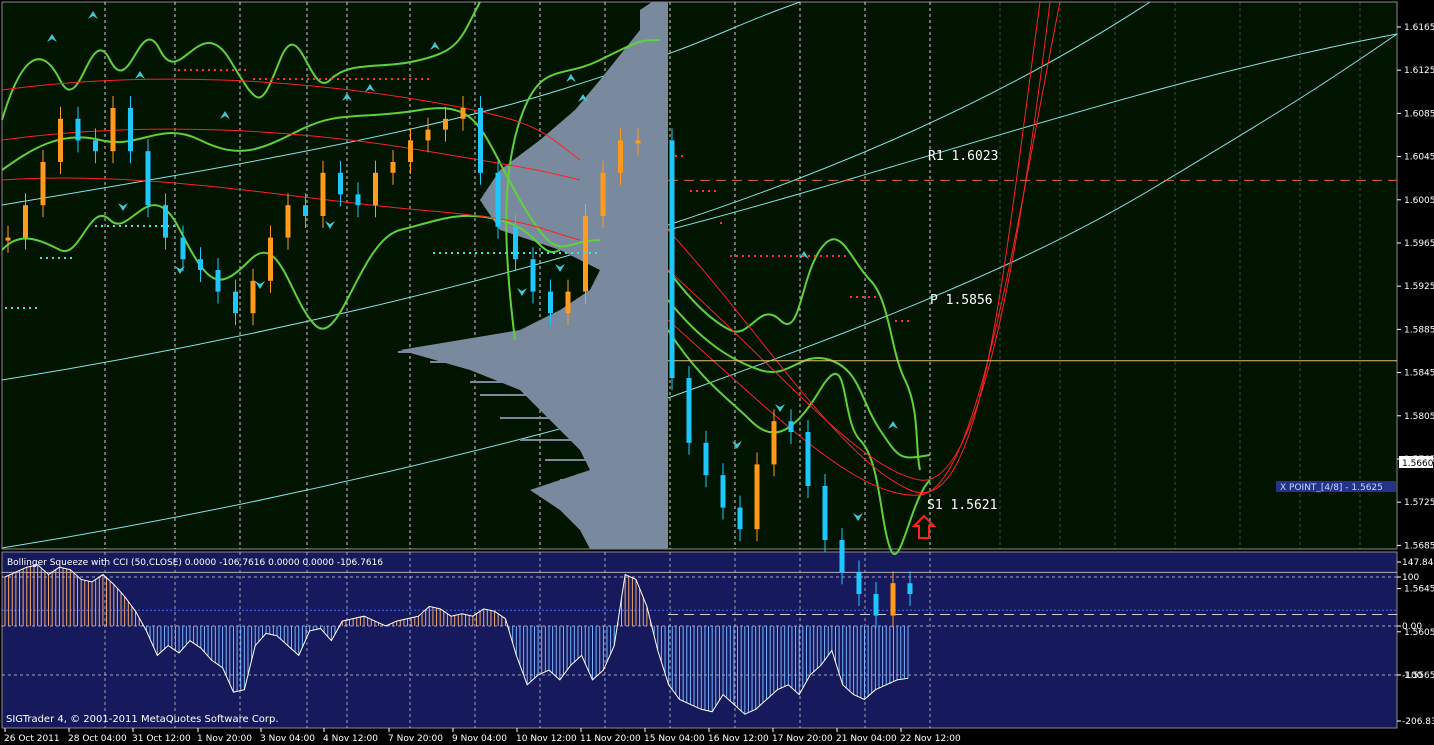 The image size is (1434, 745). I want to click on price-tick-label: 1.5965, so click(1419, 244).